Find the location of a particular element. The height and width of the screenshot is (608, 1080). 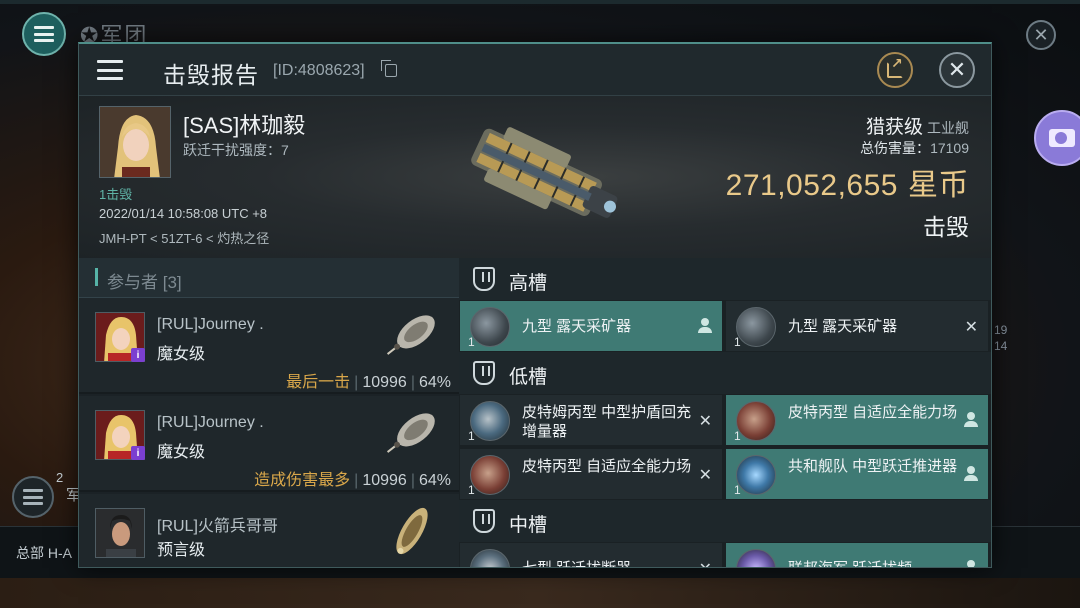

share-icon is located at coordinates (895, 66).